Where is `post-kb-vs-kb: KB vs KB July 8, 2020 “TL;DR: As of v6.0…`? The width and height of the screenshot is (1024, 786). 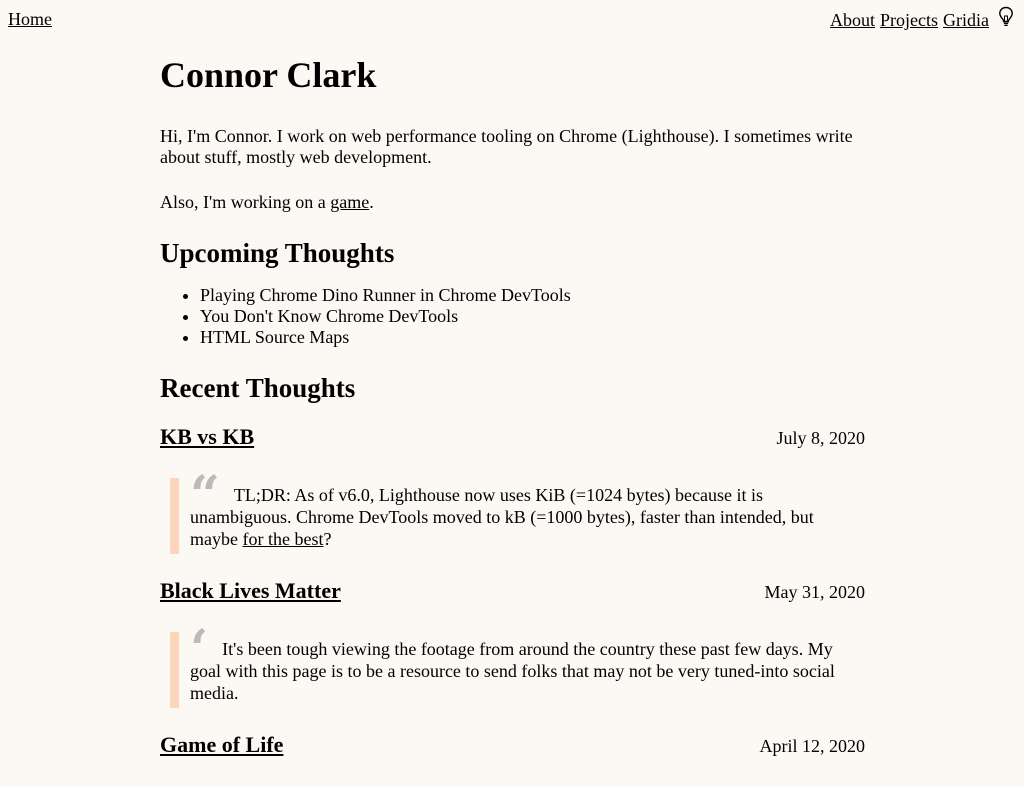 post-kb-vs-kb: KB vs KB July 8, 2020 “TL;DR: As of v6.0… is located at coordinates (512, 489).